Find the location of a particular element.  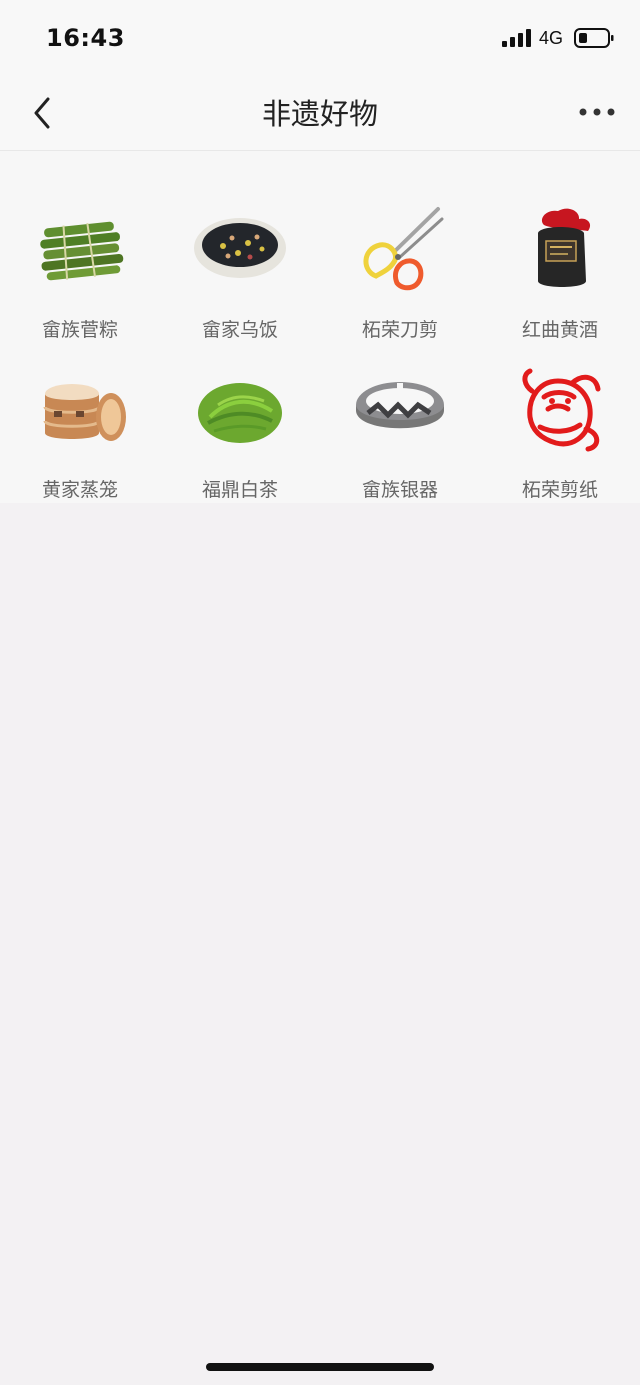

wine-jar-image is located at coordinates (564, 247).